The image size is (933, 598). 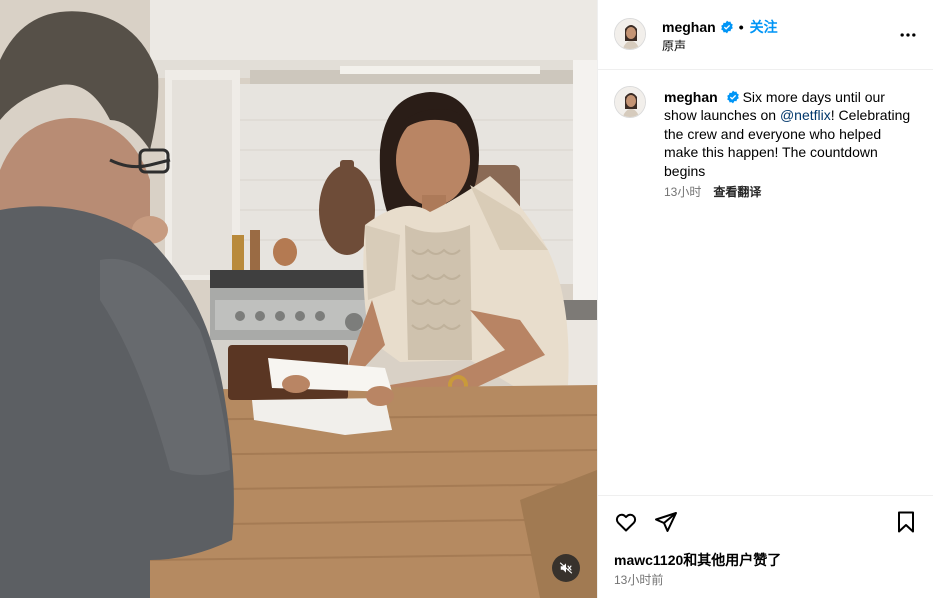 I want to click on caption-avatar, so click(x=630, y=102).